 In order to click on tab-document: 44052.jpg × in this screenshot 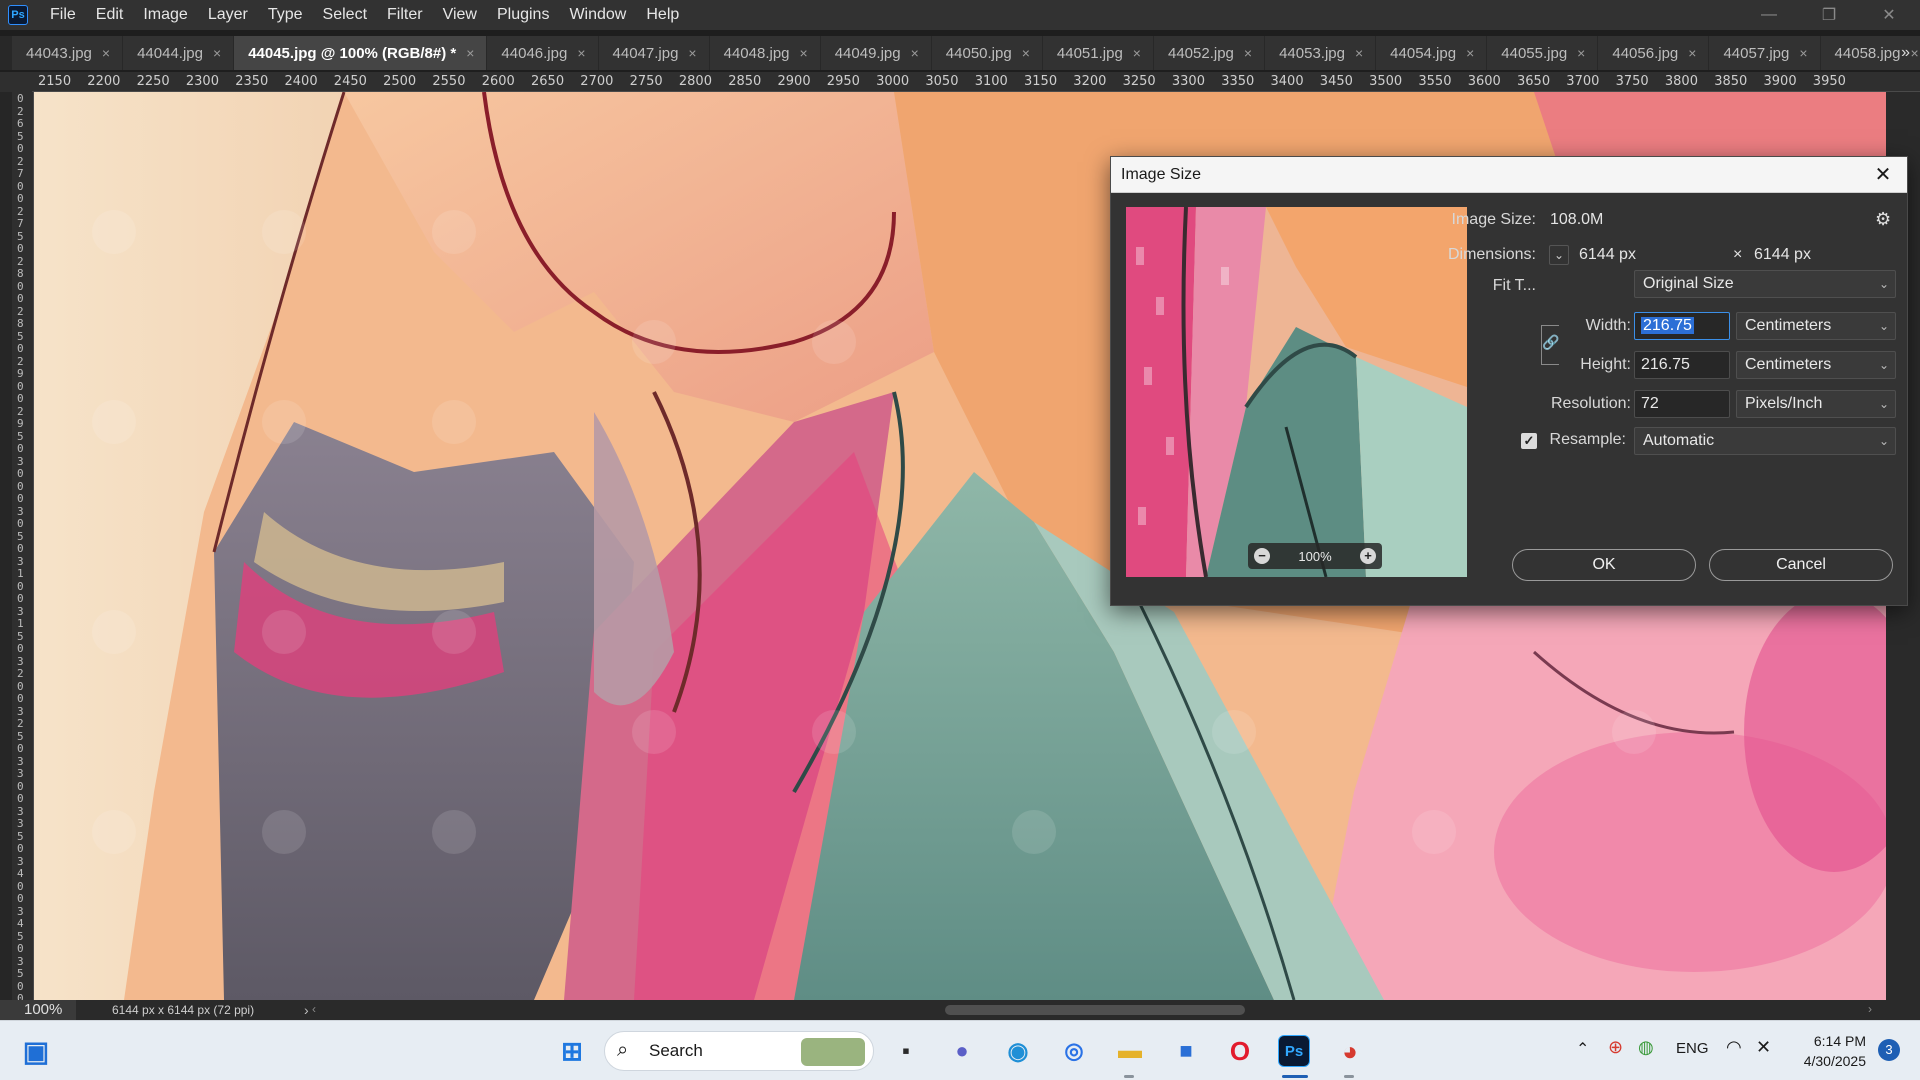, I will do `click(1209, 53)`.